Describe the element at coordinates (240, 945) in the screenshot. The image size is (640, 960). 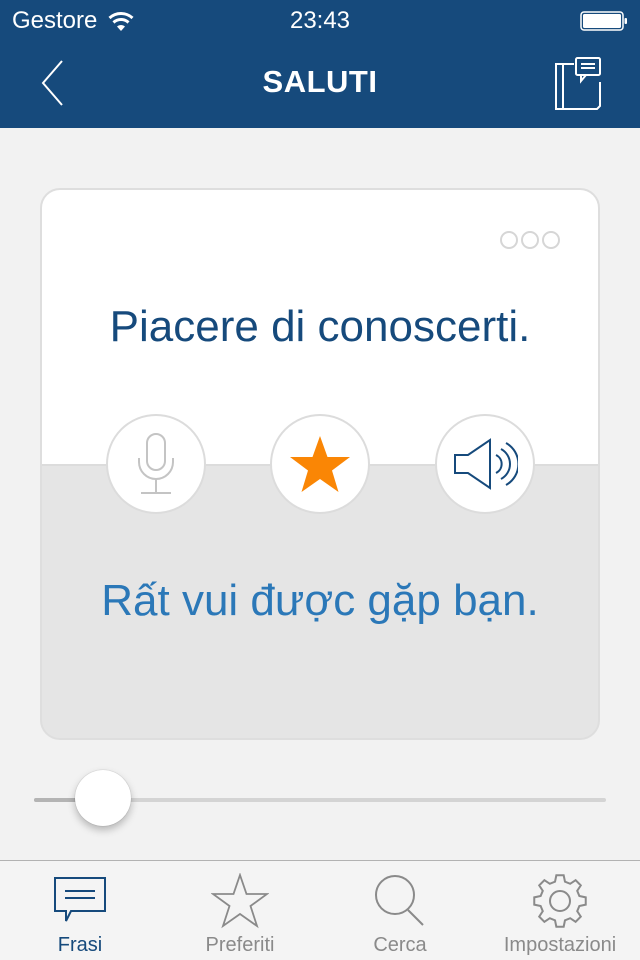
I see `tab-label: Preferiti` at that location.